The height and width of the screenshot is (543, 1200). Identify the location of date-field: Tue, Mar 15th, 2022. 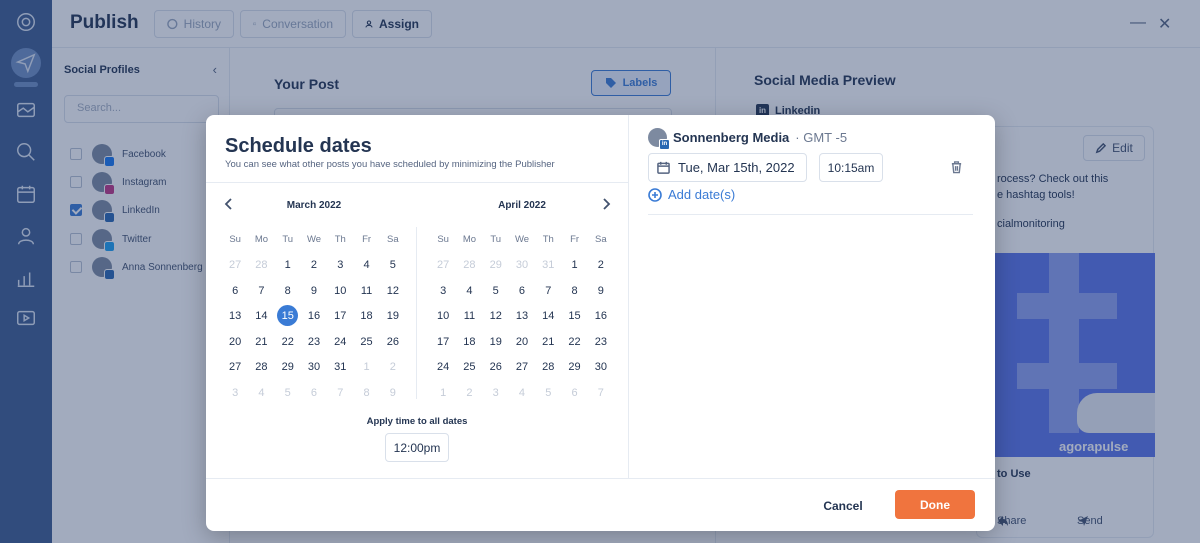
(727, 167).